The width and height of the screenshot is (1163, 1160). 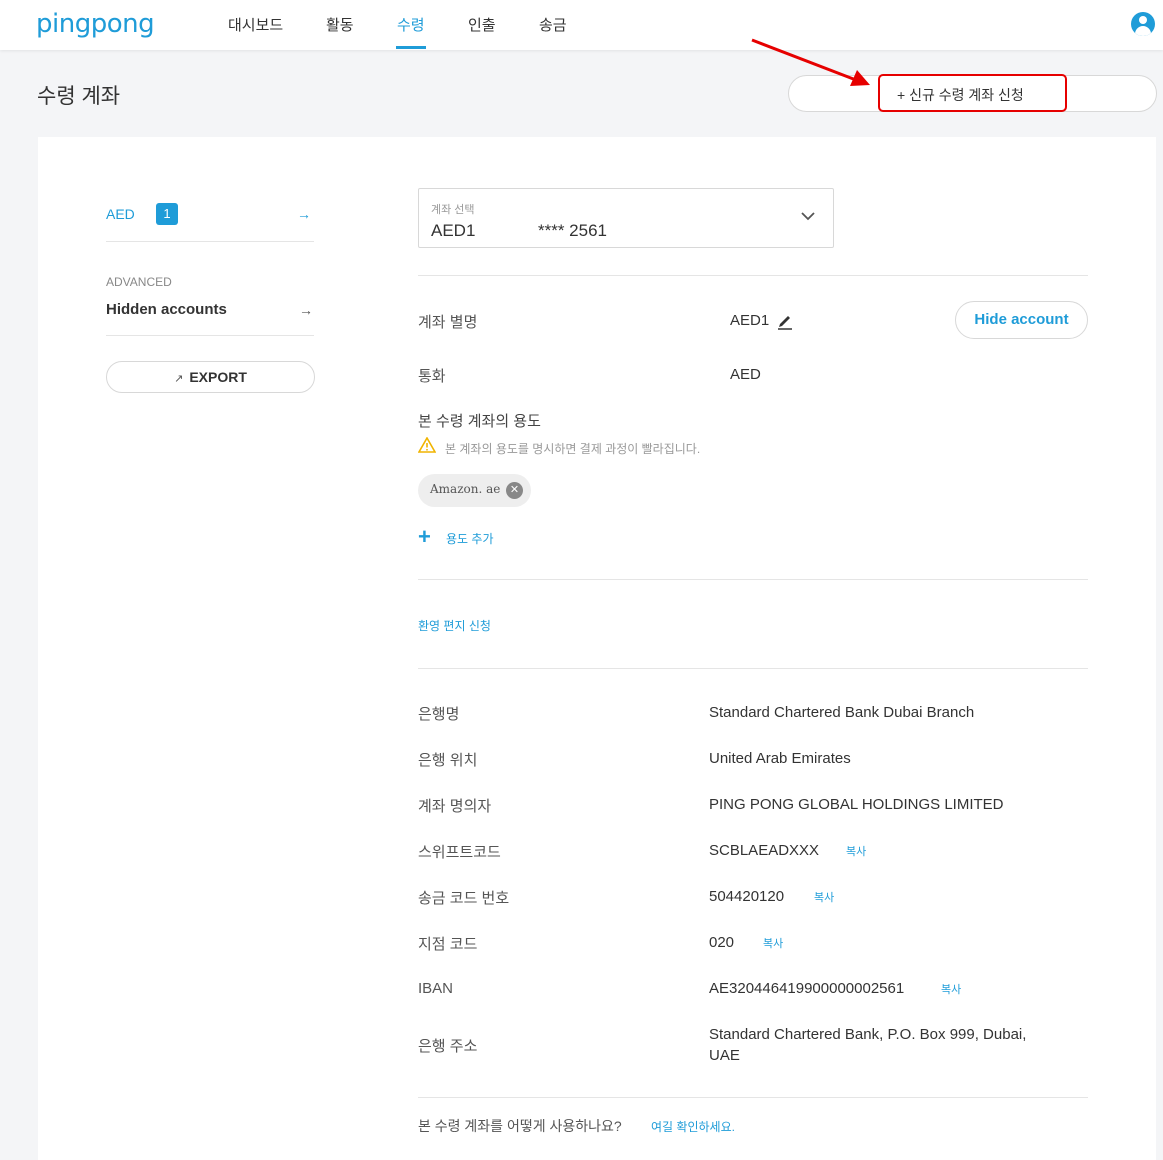 What do you see at coordinates (453, 230) in the screenshot?
I see `account-select-name: AED1` at bounding box center [453, 230].